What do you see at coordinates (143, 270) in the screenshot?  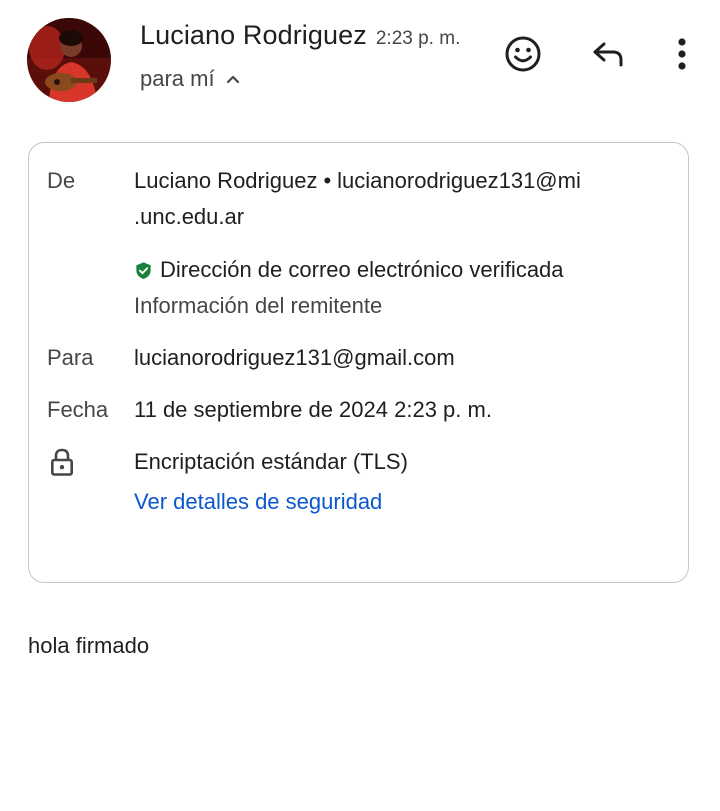 I see `verified-shield-icon` at bounding box center [143, 270].